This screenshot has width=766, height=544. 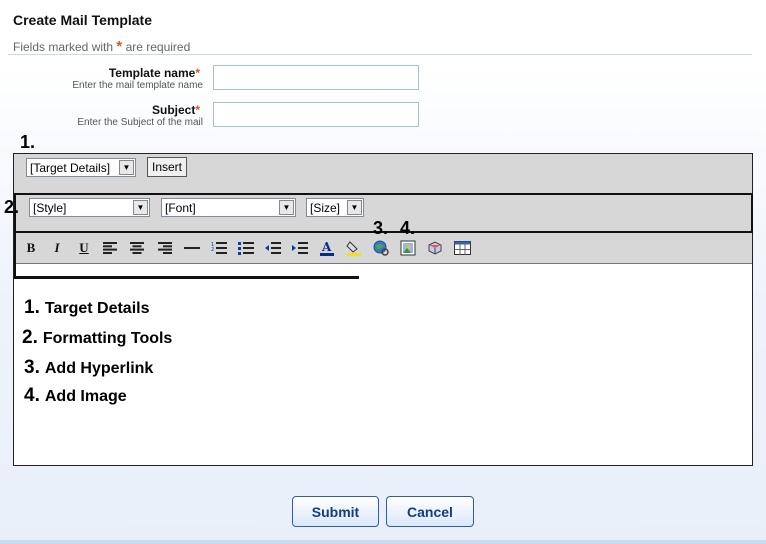 What do you see at coordinates (192, 248) in the screenshot?
I see `horizontal-rule-icon` at bounding box center [192, 248].